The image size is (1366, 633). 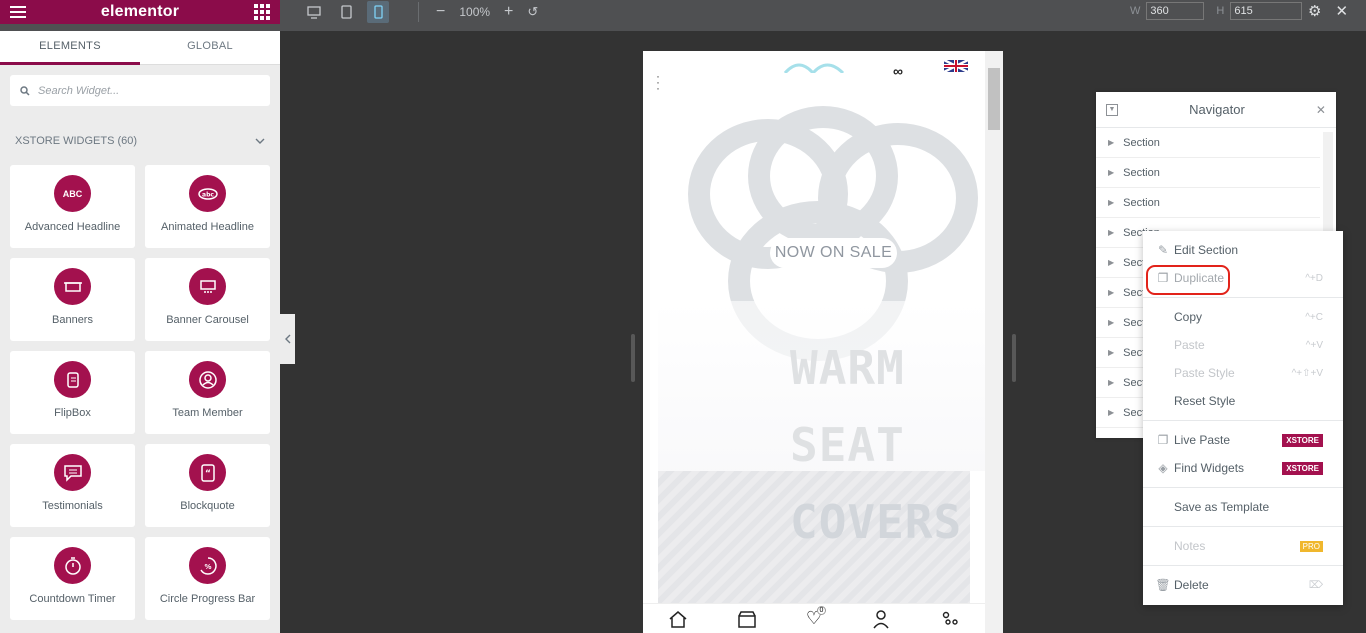 I want to click on hero-section: NOW ON SALE, so click(x=821, y=288).